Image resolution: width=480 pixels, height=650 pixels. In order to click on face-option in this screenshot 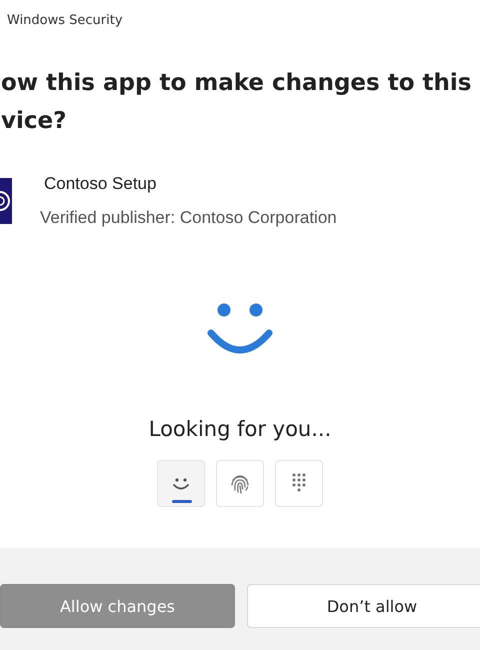, I will do `click(181, 483)`.